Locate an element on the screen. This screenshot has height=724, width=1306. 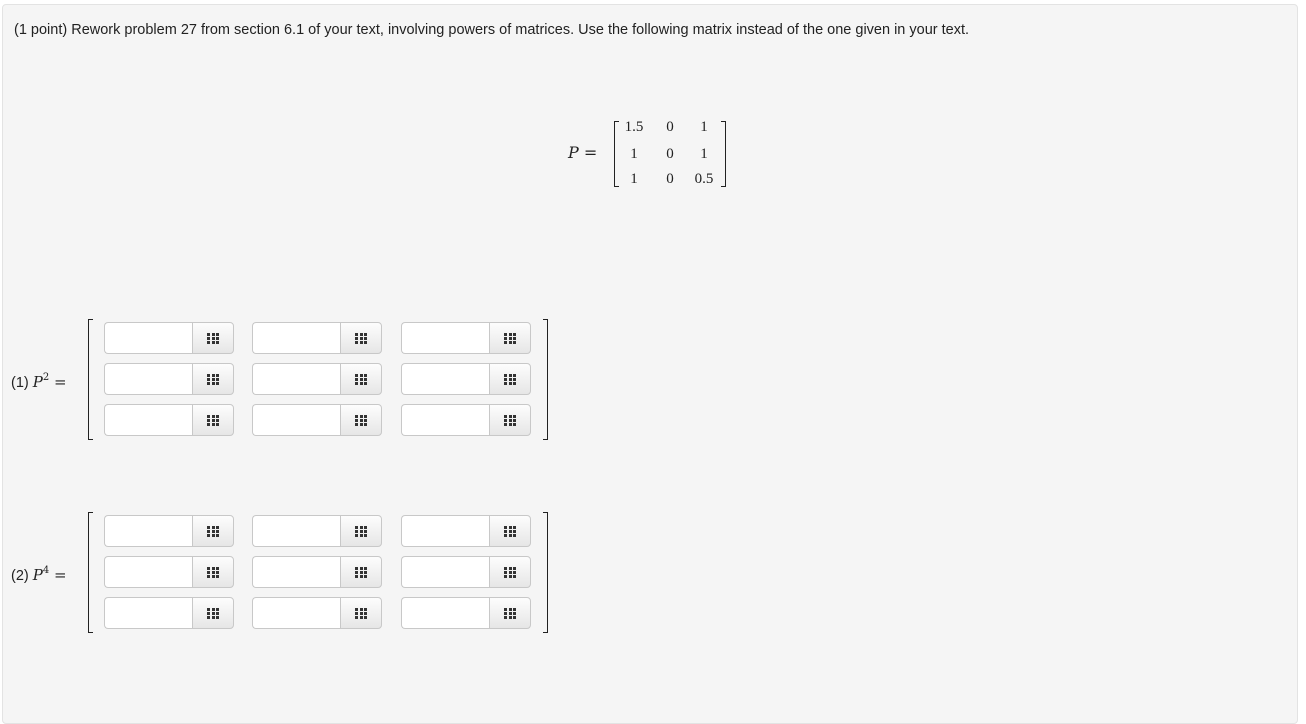
answer-2-cell-r3c3 is located at coordinates (466, 613).